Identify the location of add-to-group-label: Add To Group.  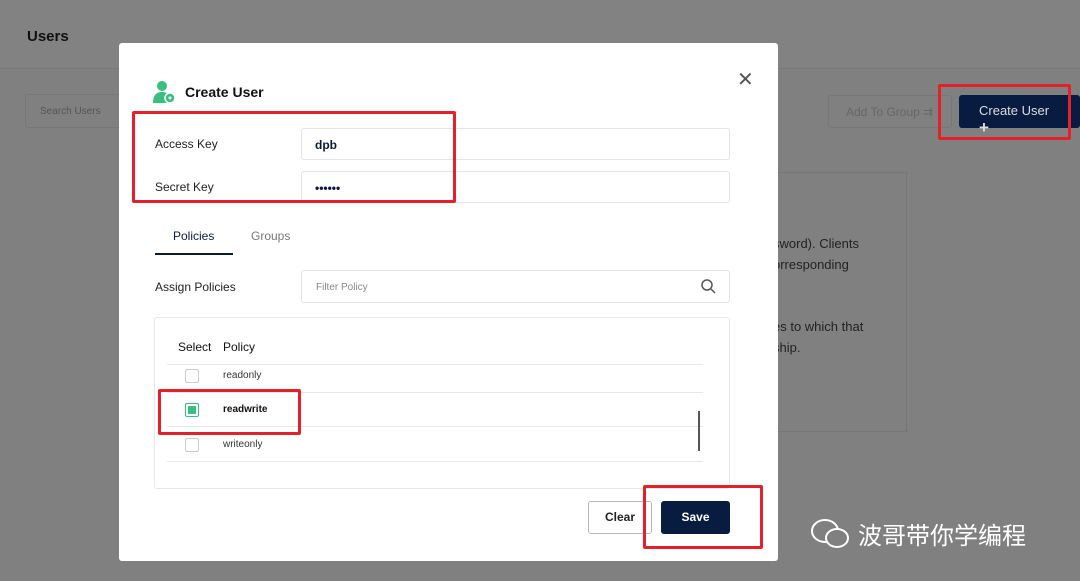
(883, 112).